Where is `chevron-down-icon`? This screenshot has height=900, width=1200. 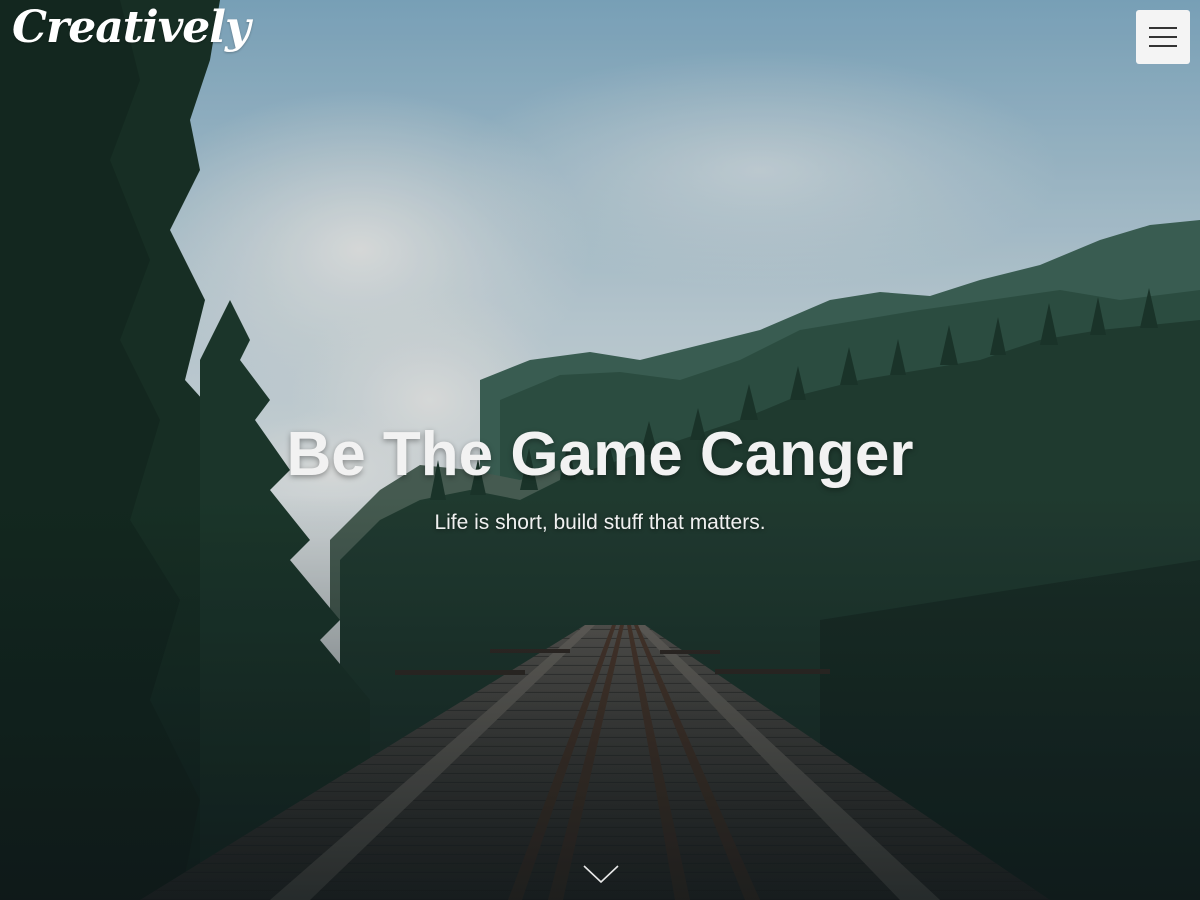 chevron-down-icon is located at coordinates (601, 874).